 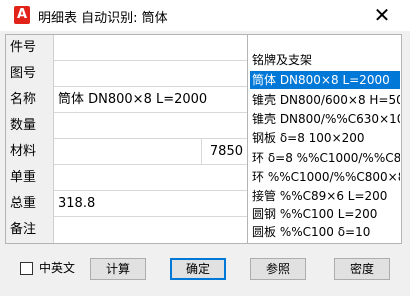 What do you see at coordinates (30, 48) in the screenshot?
I see `row-label: 件号` at bounding box center [30, 48].